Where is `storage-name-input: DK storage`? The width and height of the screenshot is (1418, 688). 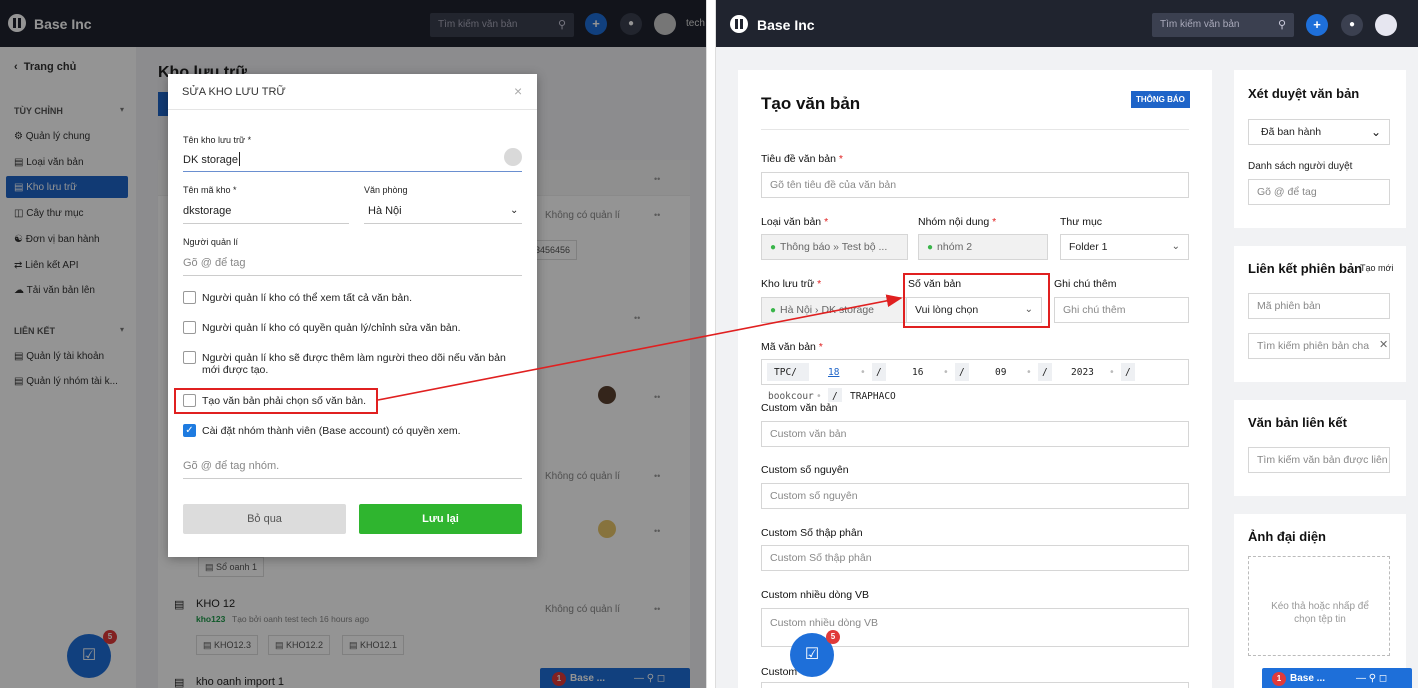 storage-name-input: DK storage is located at coordinates (210, 160).